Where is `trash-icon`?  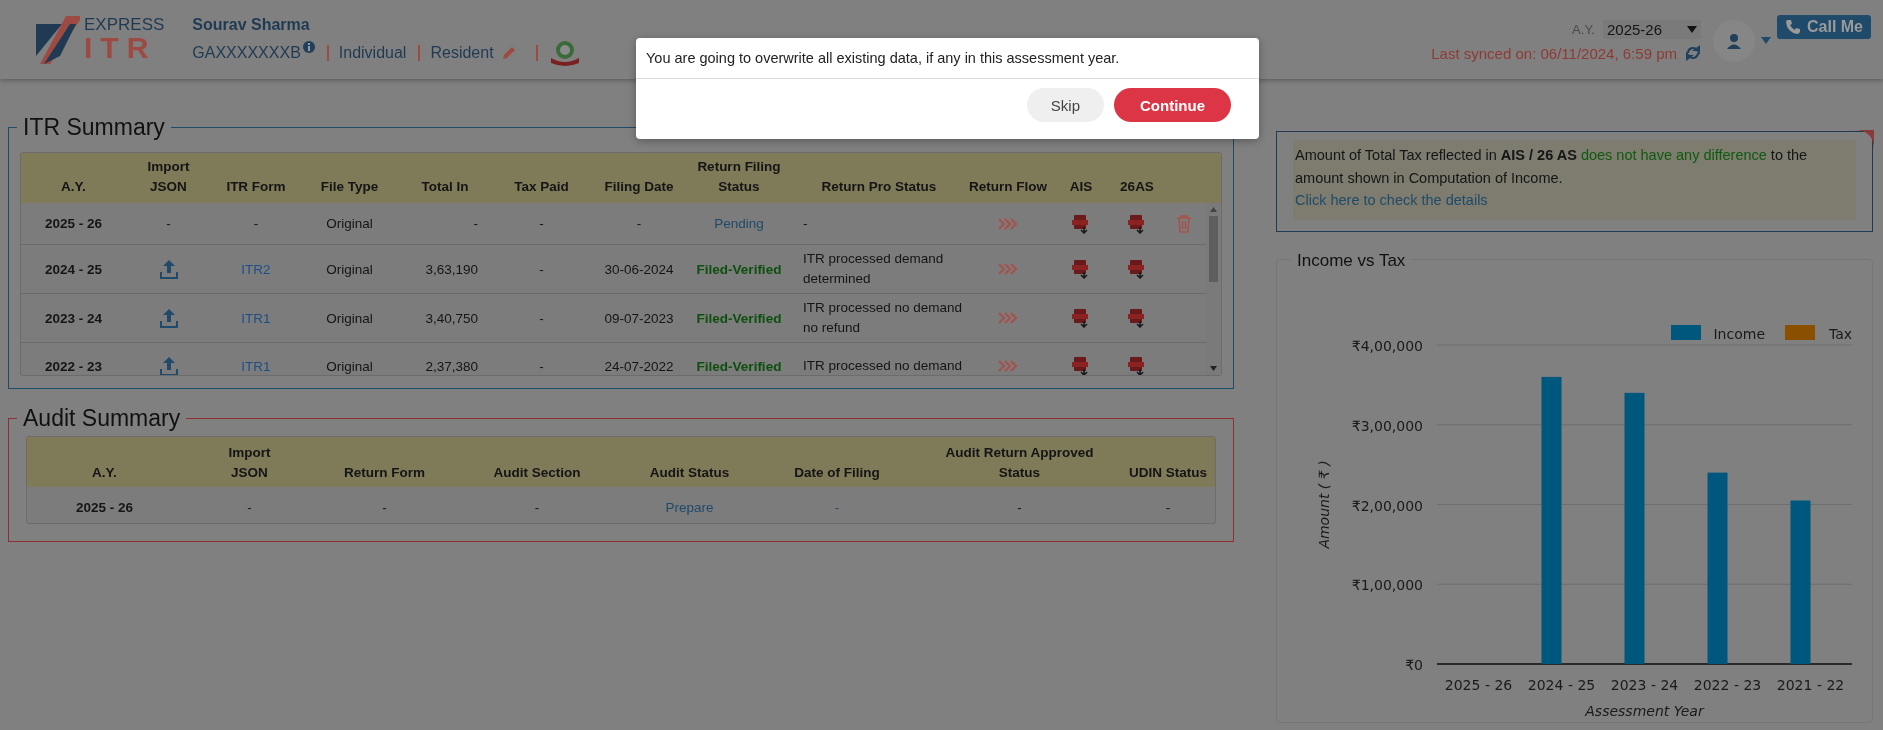
trash-icon is located at coordinates (1183, 223).